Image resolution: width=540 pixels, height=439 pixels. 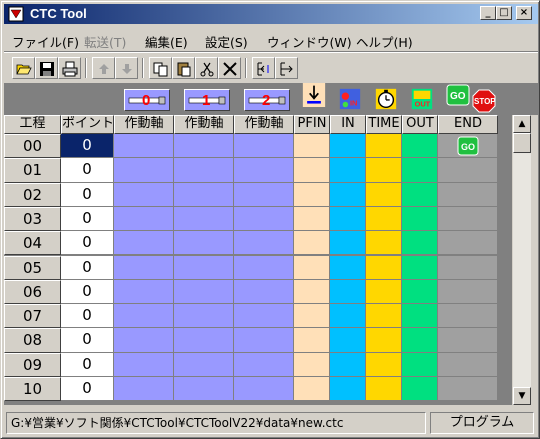 I want to click on menu-help: ヘルプ(H), so click(x=384, y=41).